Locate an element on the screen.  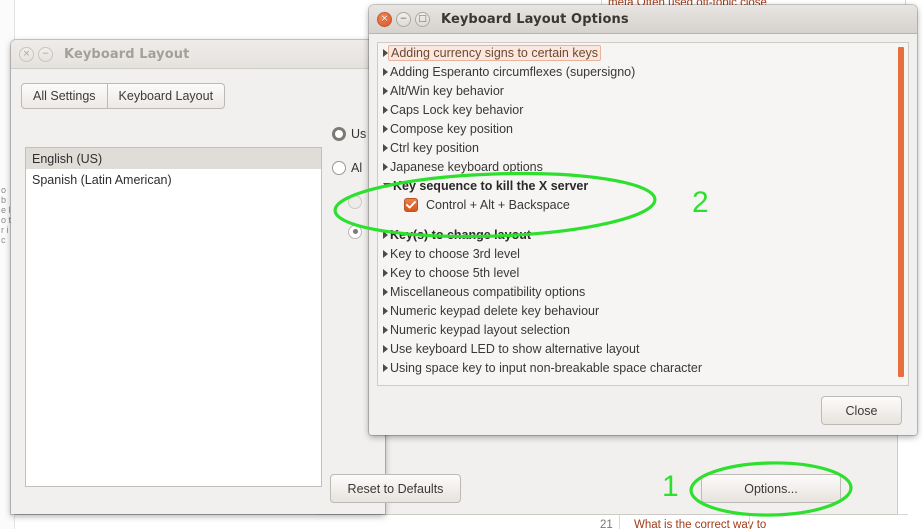
options-tree-item: Key to choose 5th level is located at coordinates (635, 272).